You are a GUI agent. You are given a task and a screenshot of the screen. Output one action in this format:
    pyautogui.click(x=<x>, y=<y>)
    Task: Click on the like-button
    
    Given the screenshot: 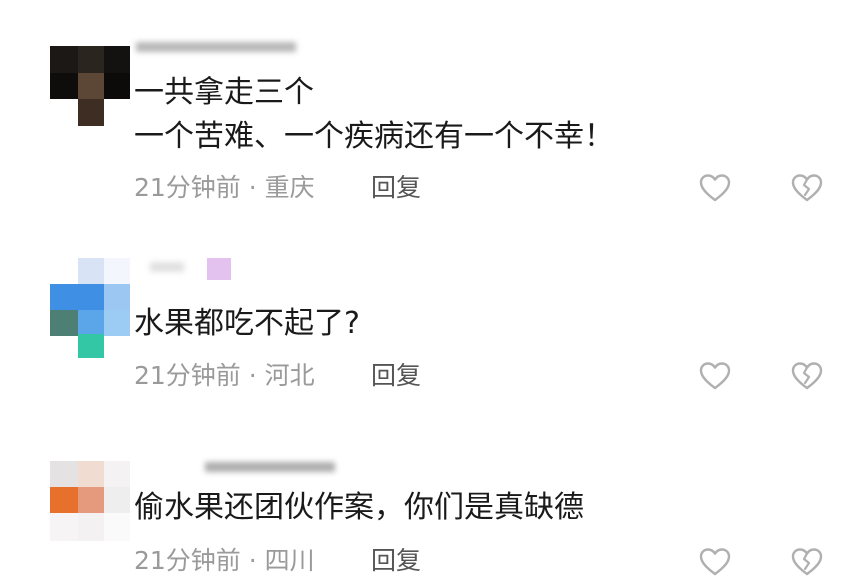 What is the action you would take?
    pyautogui.click(x=715, y=562)
    